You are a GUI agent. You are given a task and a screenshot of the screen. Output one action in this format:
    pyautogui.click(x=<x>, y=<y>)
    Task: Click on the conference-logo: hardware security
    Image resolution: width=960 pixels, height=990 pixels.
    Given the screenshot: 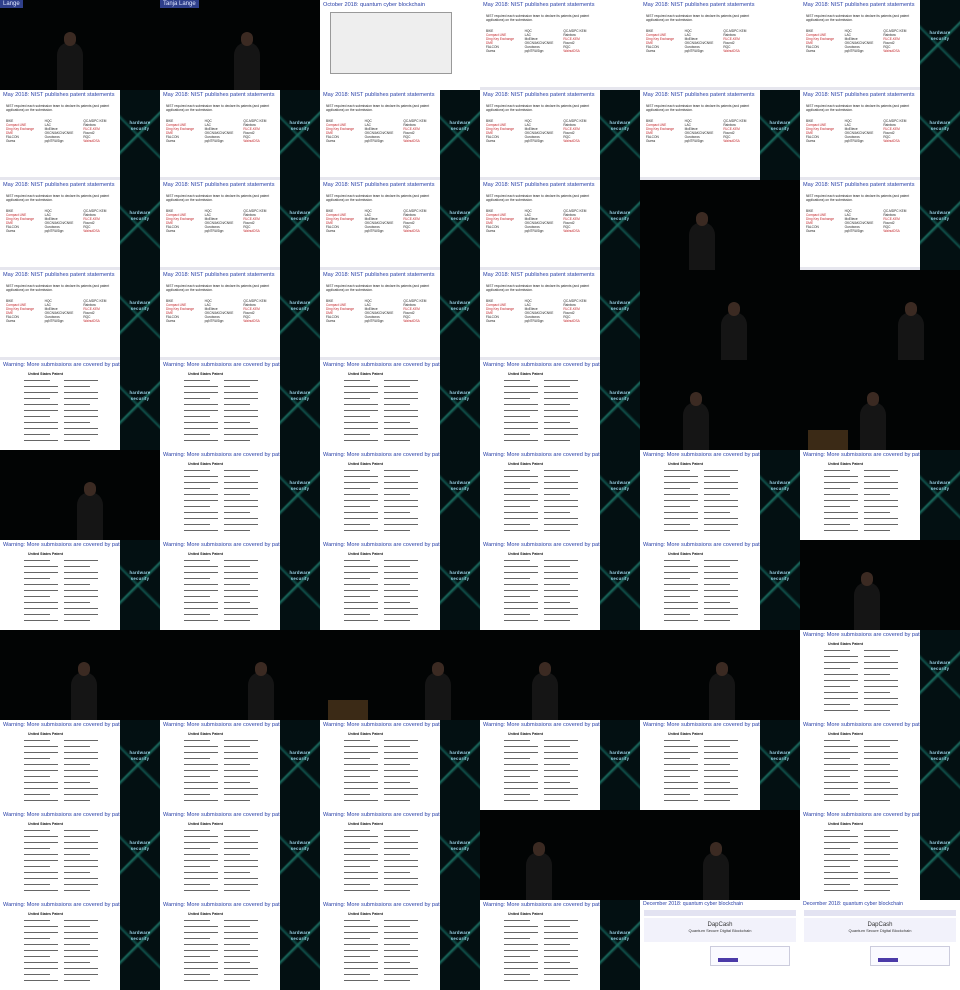 What is the action you would take?
    pyautogui.click(x=940, y=35)
    